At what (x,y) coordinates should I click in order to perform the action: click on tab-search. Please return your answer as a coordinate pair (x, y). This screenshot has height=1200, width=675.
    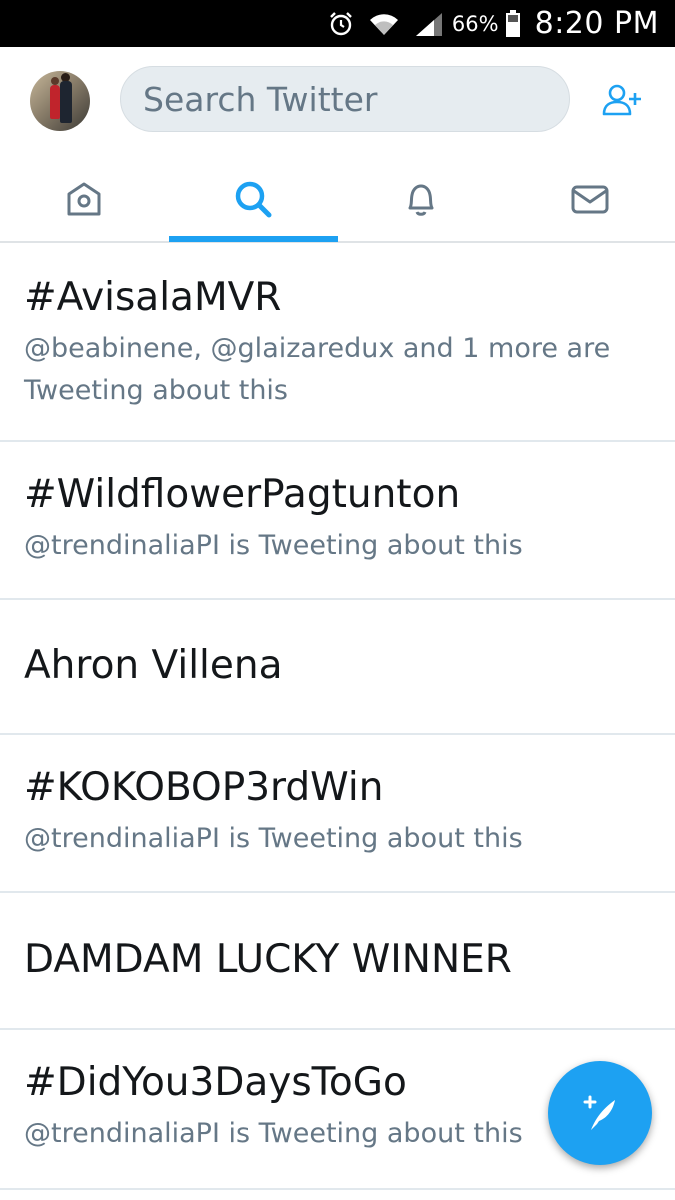
    Looking at the image, I should click on (253, 199).